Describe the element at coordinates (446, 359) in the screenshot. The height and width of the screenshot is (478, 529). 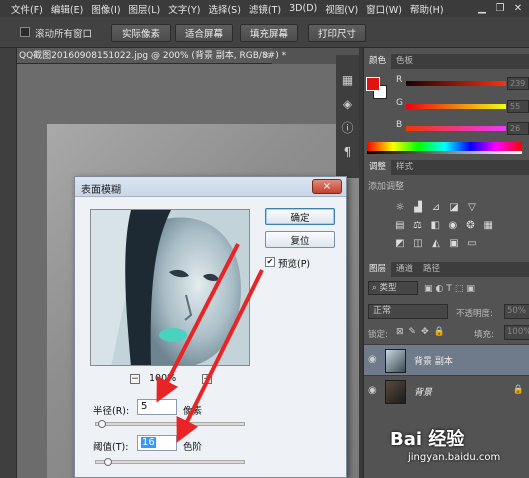
I see `layer-row-active: ◉ 背景 副本` at that location.